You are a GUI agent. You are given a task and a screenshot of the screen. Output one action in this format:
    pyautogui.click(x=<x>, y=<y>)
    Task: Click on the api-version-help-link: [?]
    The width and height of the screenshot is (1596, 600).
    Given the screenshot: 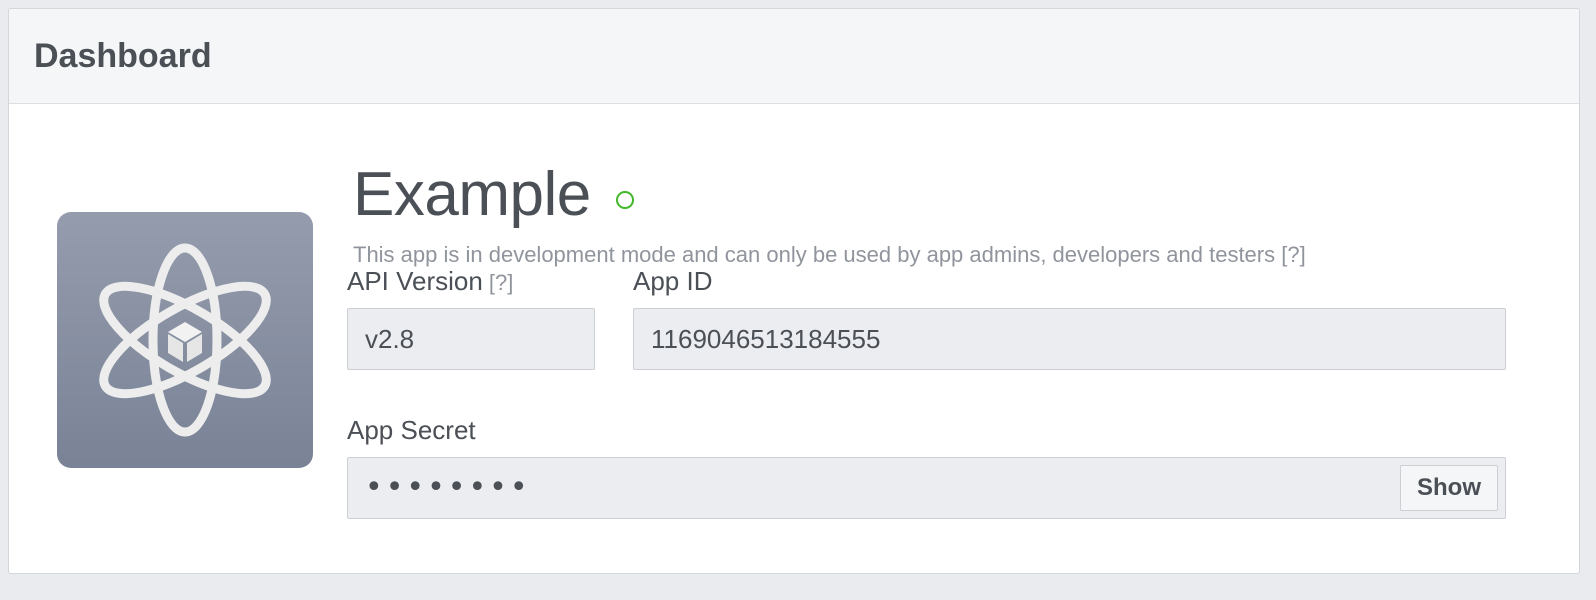 What is the action you would take?
    pyautogui.click(x=501, y=282)
    